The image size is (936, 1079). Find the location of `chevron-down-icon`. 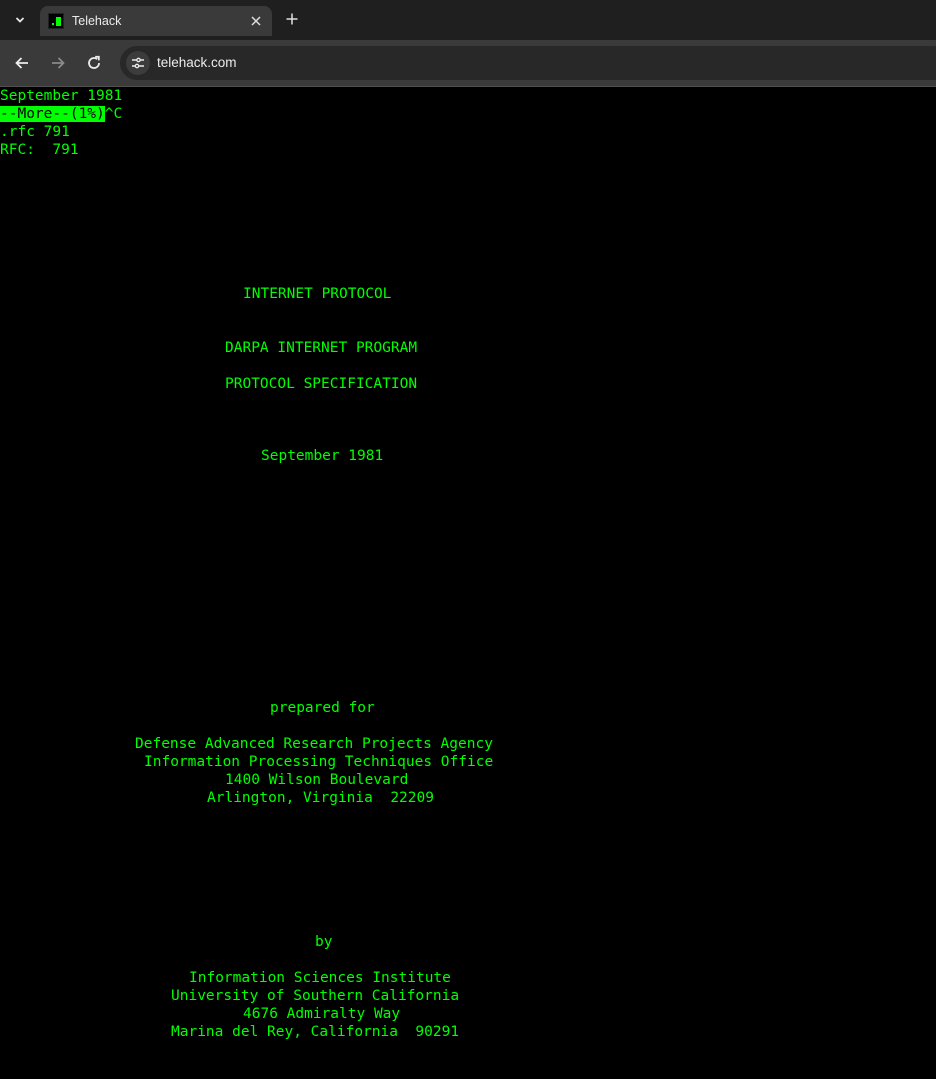

chevron-down-icon is located at coordinates (20, 20).